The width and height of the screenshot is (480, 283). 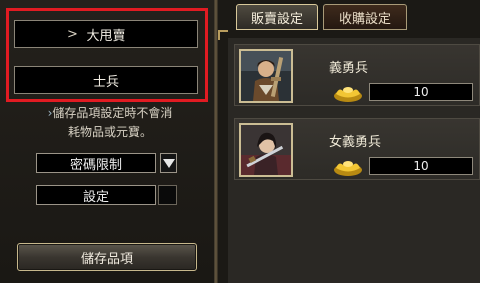 I want to click on shop-title-field: > 大甩賣, so click(x=106, y=34).